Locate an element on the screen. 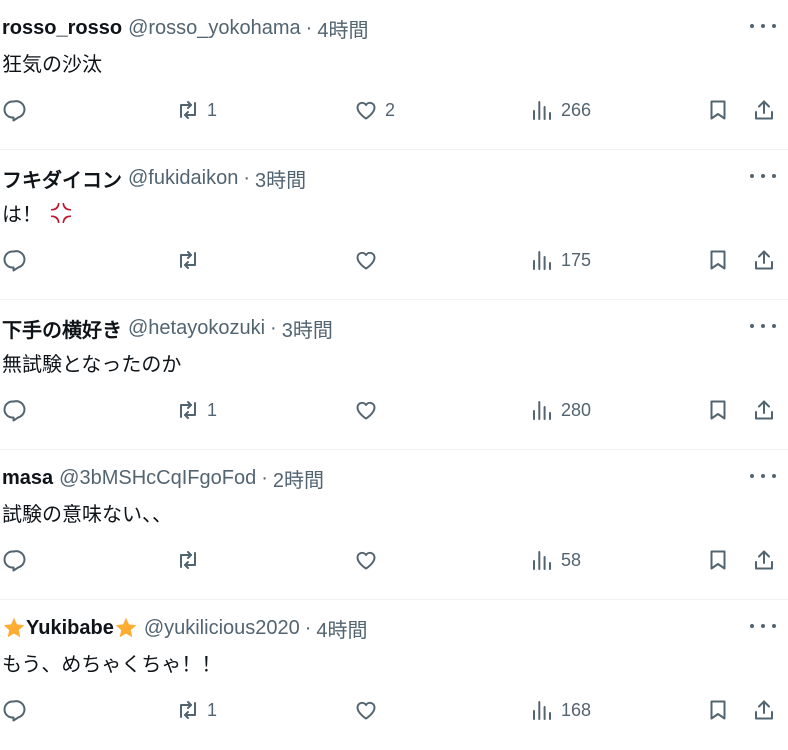  tweet-text-content: 狂気の沙汰 is located at coordinates (52, 65).